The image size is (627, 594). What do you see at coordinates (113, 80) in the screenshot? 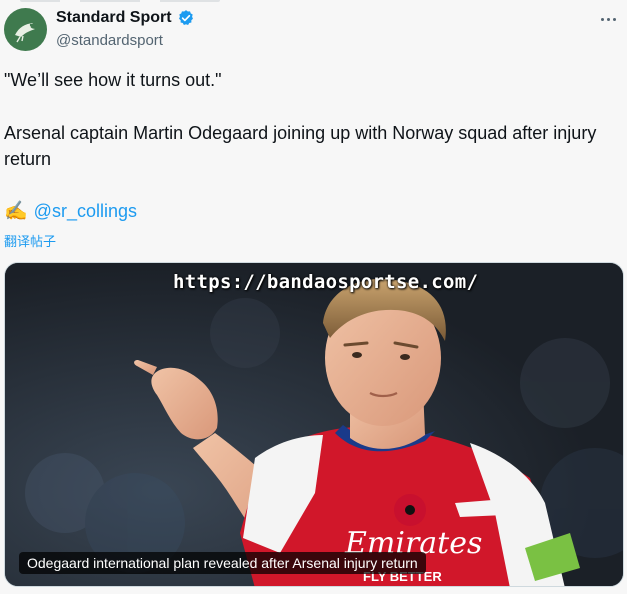
I see `tweet-quote: "We’ll see how it turns out."` at bounding box center [113, 80].